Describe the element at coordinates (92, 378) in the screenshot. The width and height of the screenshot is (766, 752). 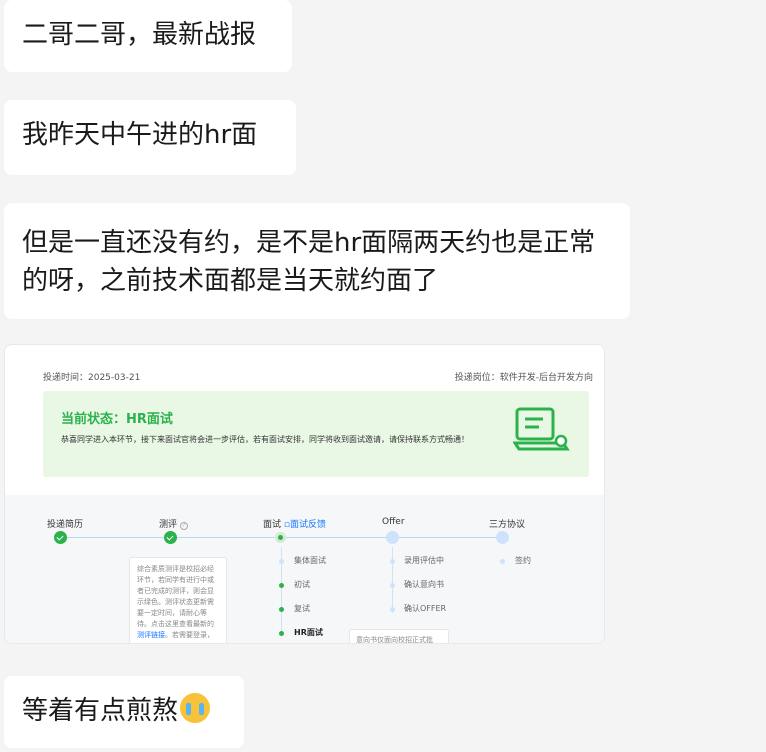
I see `submit-time: 投递时间：2025-03-21` at that location.